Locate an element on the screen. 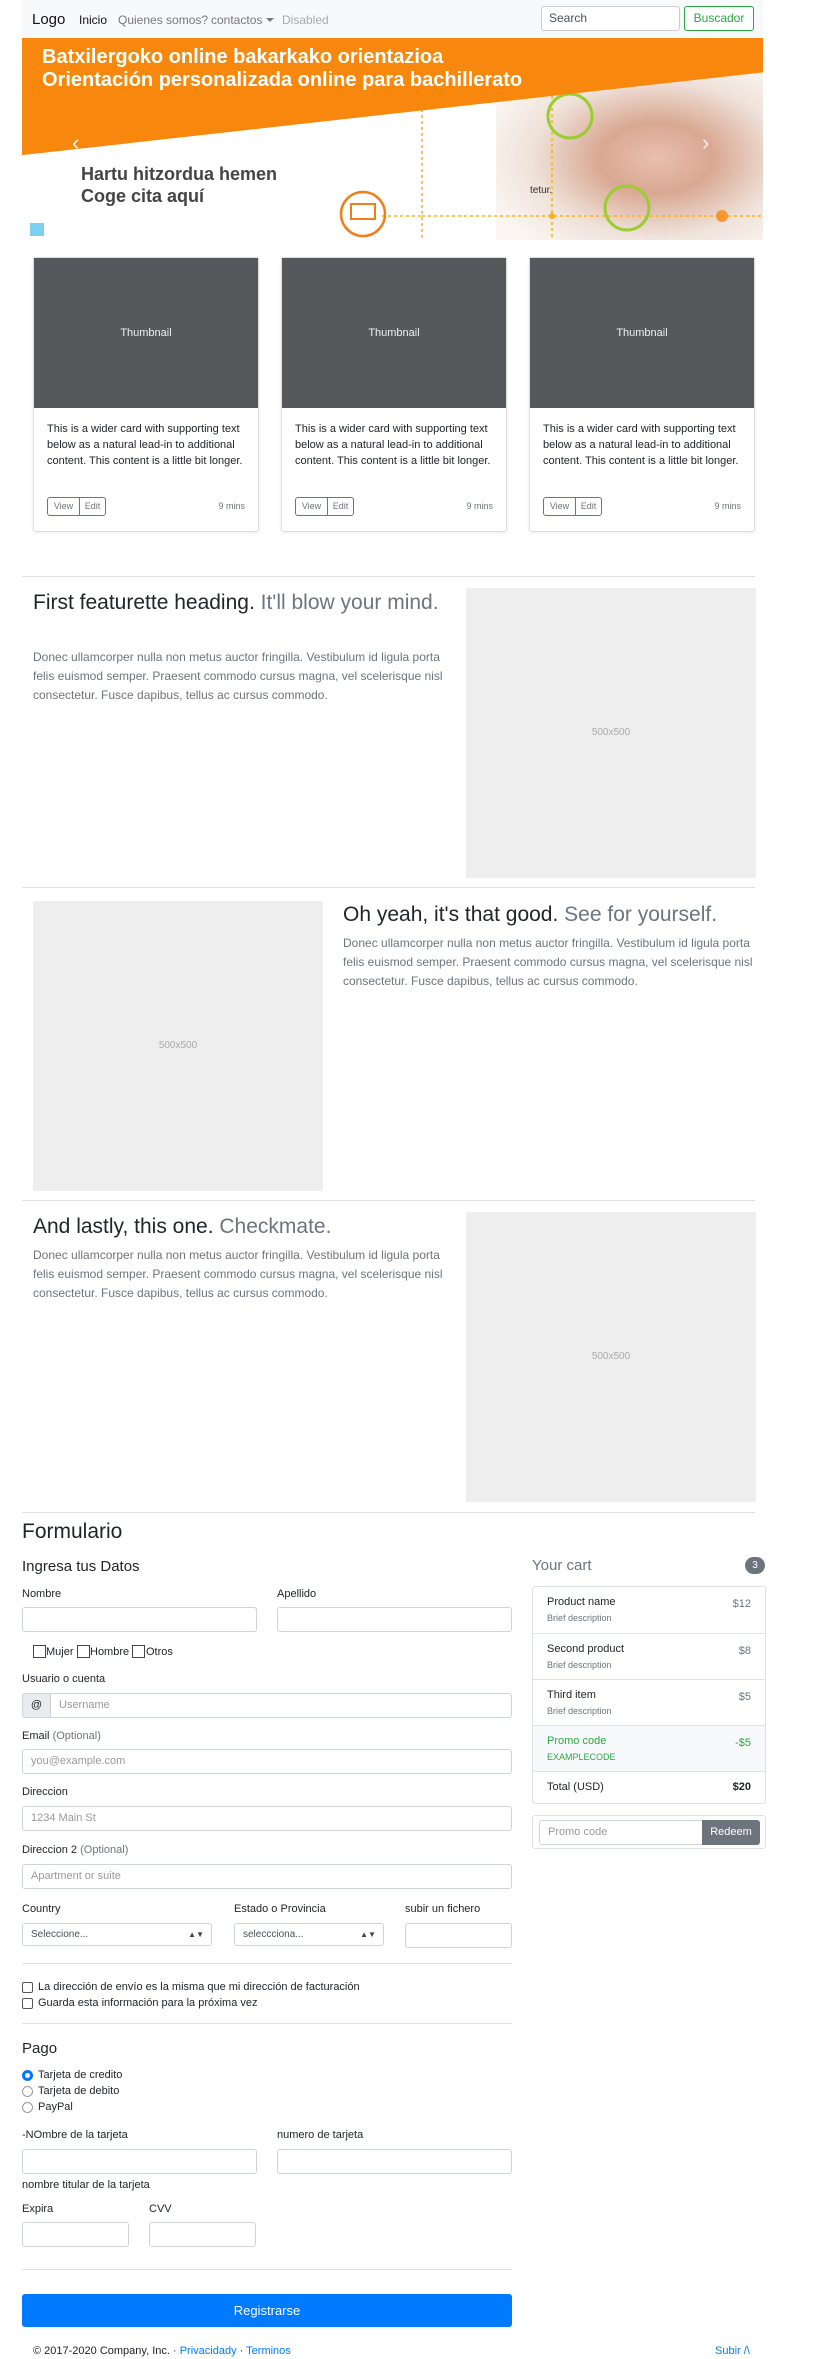  checkbox-mujer is located at coordinates (39, 1651).